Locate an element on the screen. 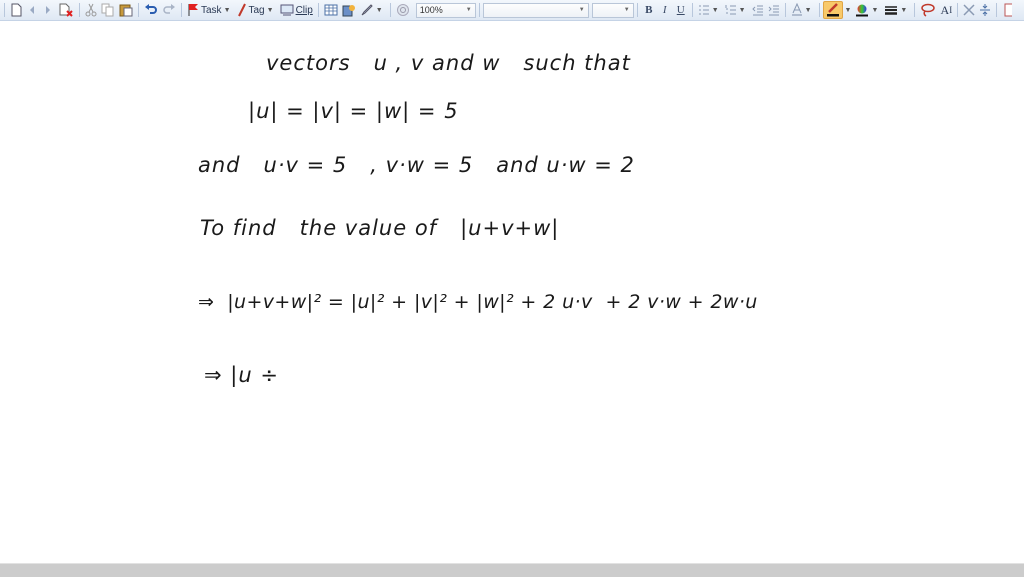 This screenshot has height=577, width=1024. text-insert-icon: A is located at coordinates (945, 9).